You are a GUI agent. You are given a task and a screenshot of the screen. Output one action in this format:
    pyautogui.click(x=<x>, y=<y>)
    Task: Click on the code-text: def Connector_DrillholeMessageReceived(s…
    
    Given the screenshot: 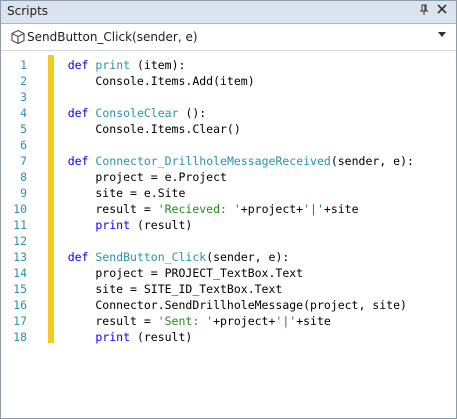 What is the action you would take?
    pyautogui.click(x=227, y=161)
    